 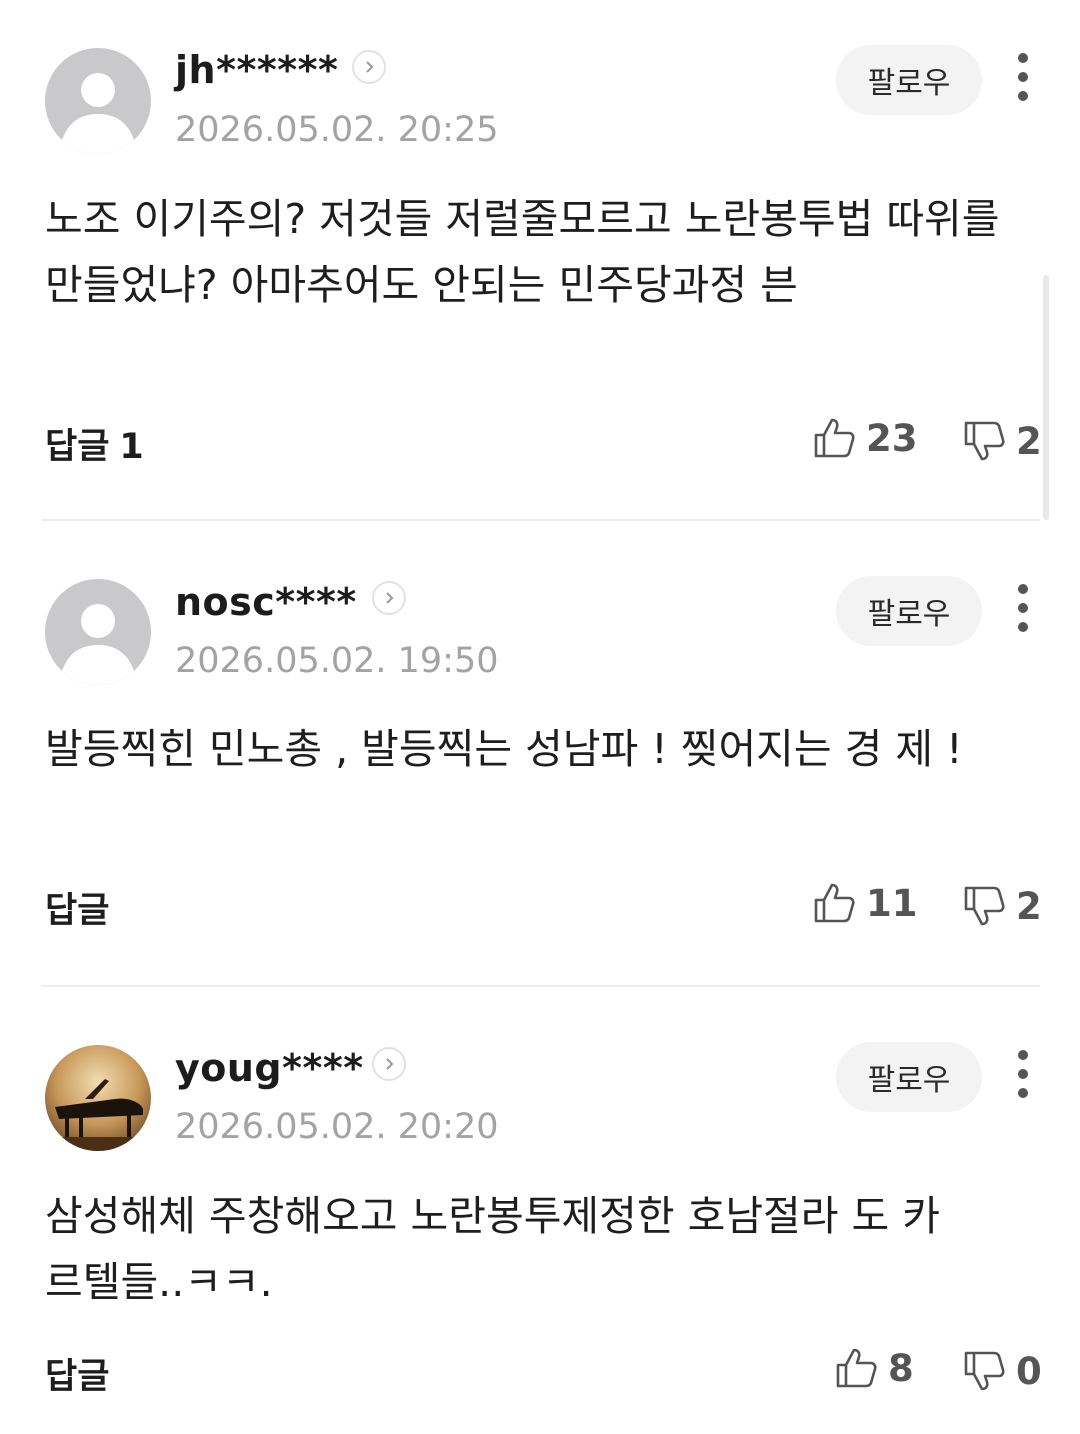 I want to click on piano-photo-icon, so click(x=98, y=1098).